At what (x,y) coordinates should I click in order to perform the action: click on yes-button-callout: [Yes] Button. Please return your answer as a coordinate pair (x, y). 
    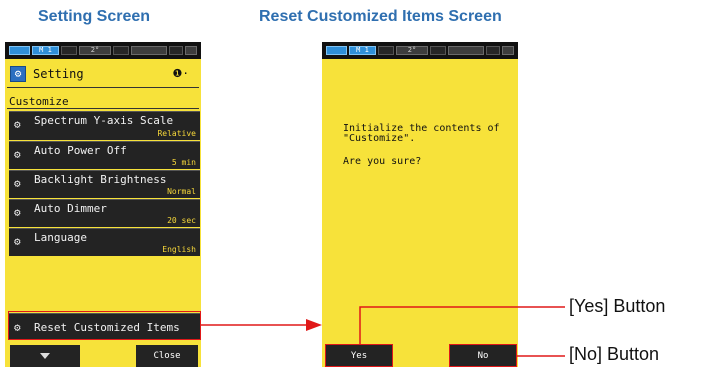
    Looking at the image, I should click on (617, 306).